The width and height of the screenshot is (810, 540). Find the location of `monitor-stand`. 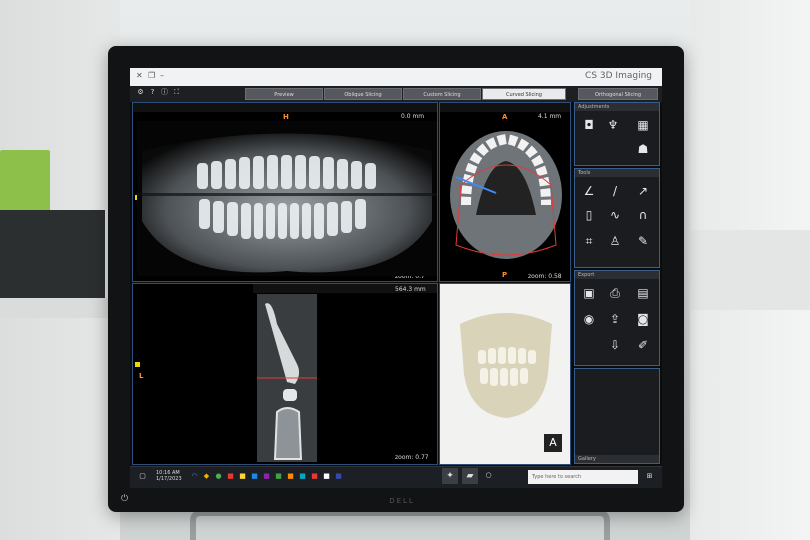

monitor-stand is located at coordinates (400, 525).